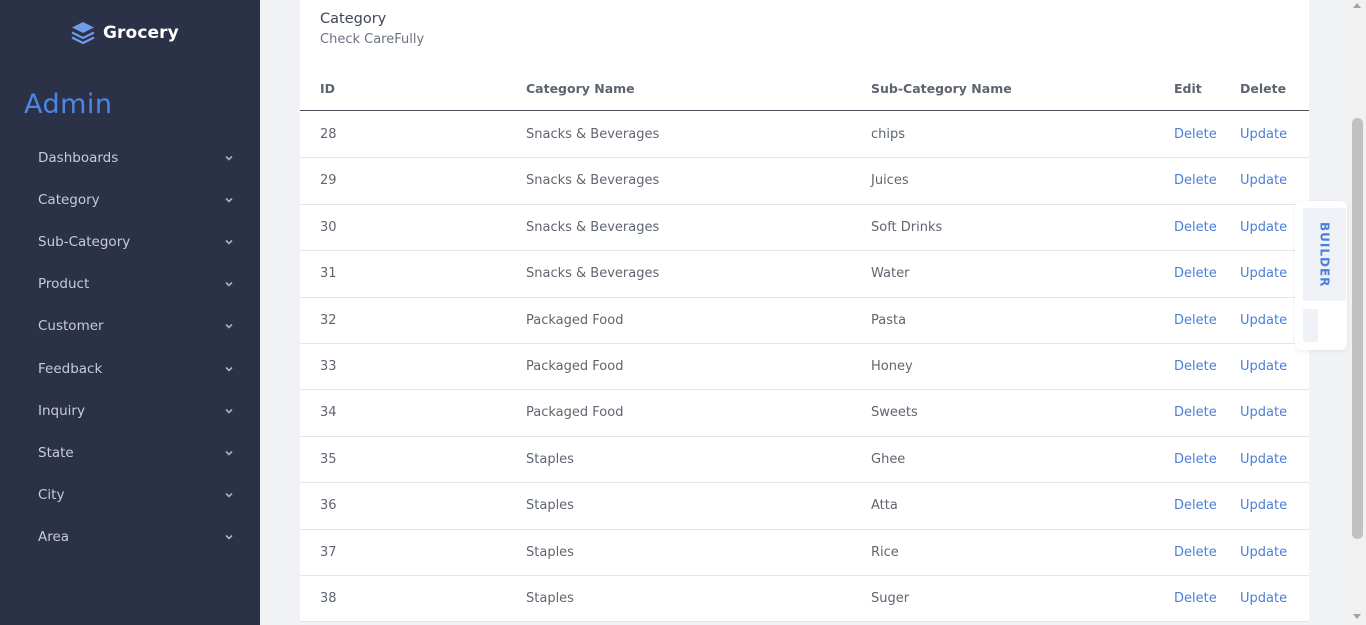  Describe the element at coordinates (328, 134) in the screenshot. I see `cell-id: 28` at that location.